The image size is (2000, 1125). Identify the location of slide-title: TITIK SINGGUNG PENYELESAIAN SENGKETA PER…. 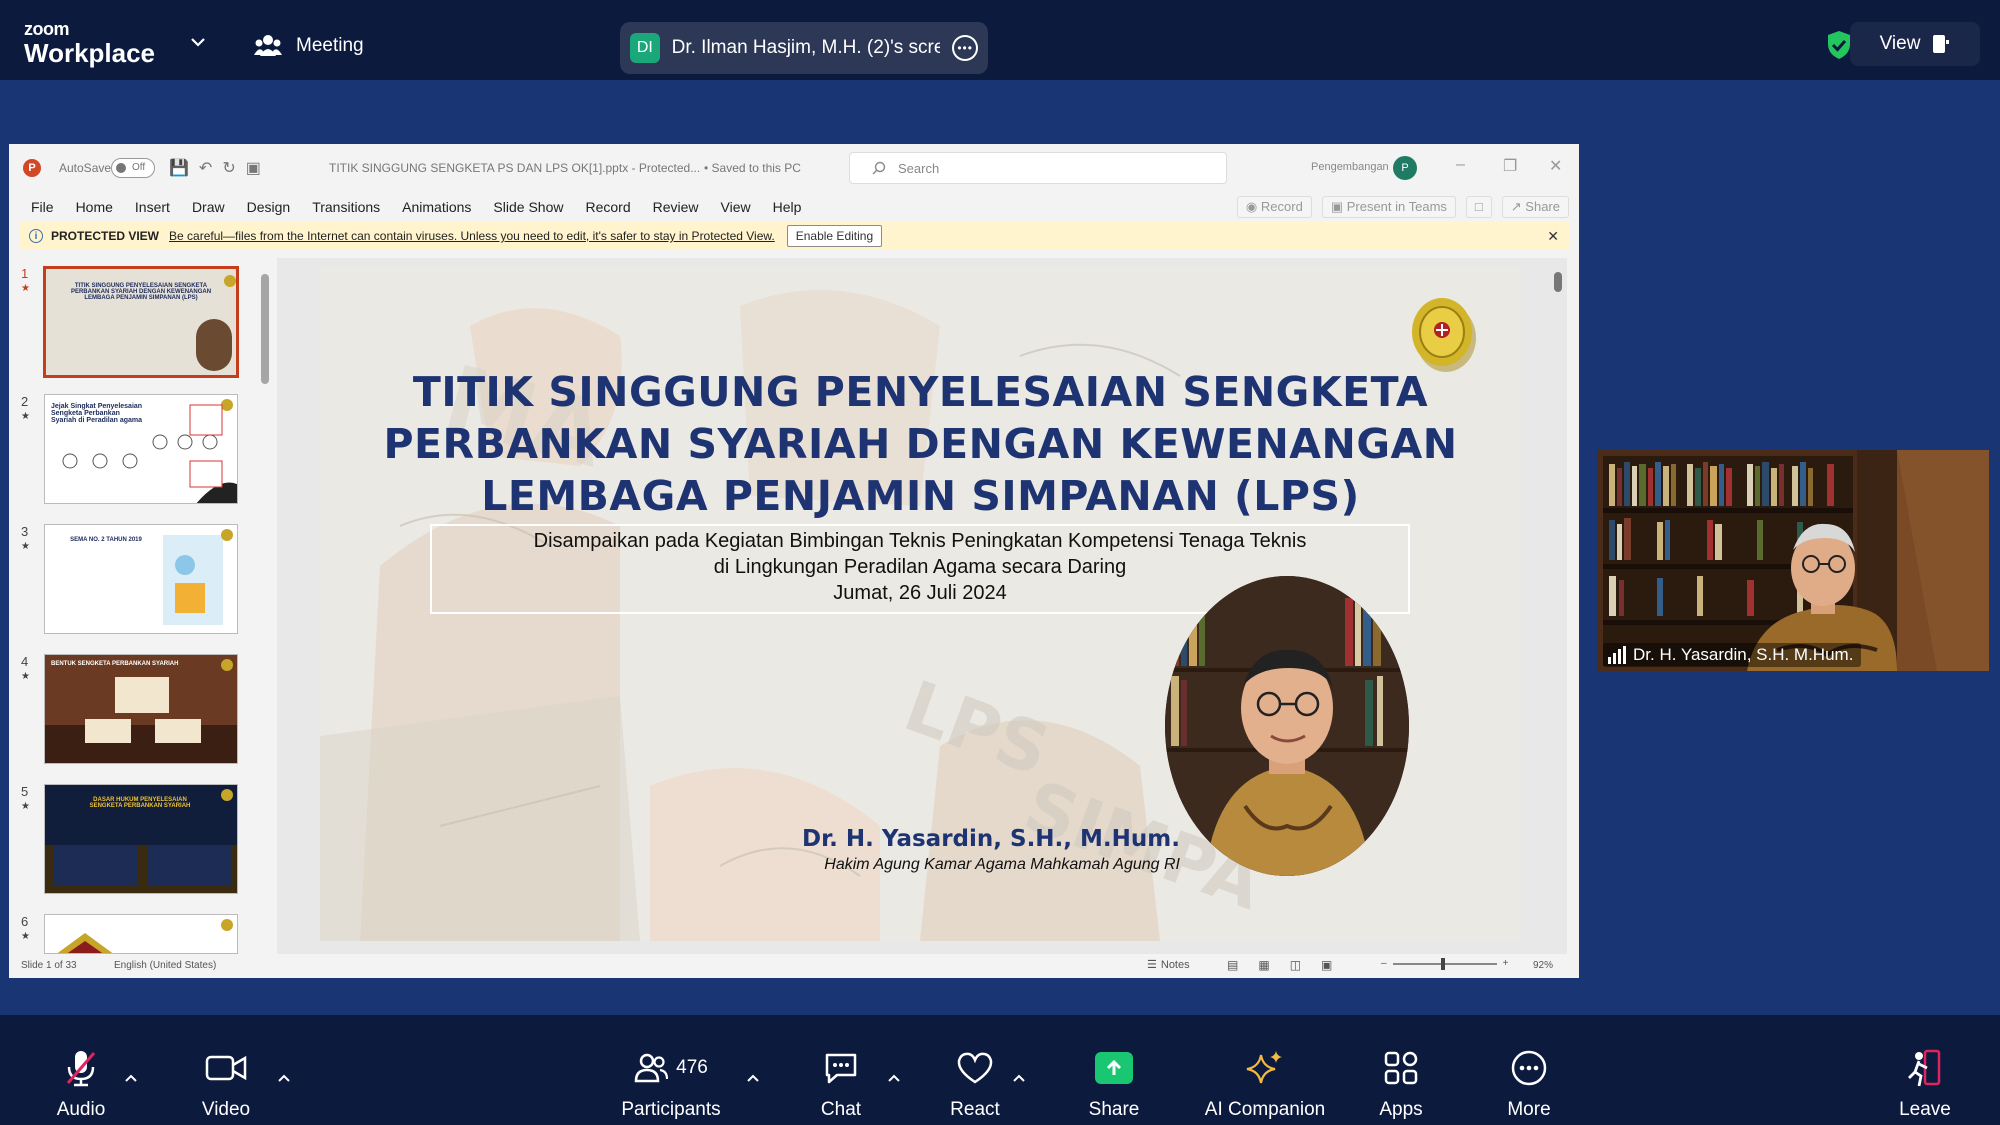
(920, 444).